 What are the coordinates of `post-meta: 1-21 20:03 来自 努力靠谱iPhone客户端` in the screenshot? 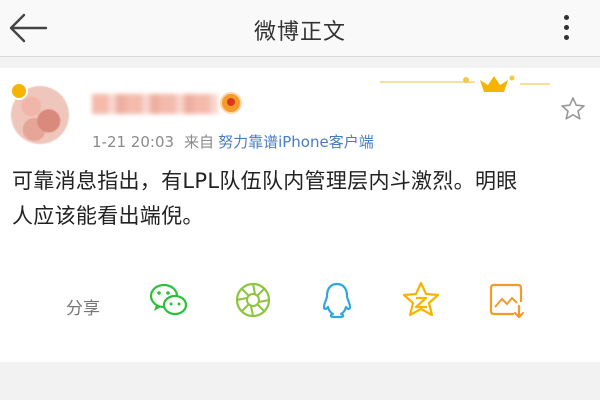 It's located at (233, 141).